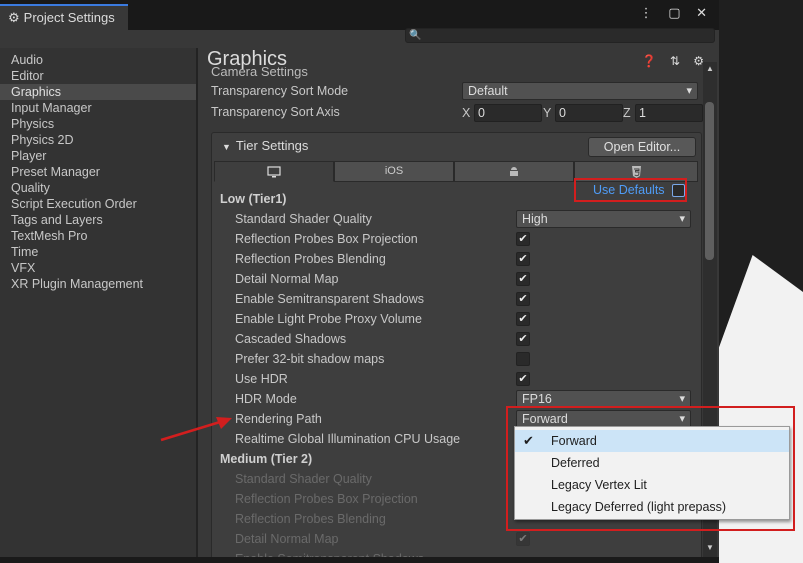 This screenshot has height=563, width=803. What do you see at coordinates (652, 463) in the screenshot?
I see `popup-option-deferred: Deferred` at bounding box center [652, 463].